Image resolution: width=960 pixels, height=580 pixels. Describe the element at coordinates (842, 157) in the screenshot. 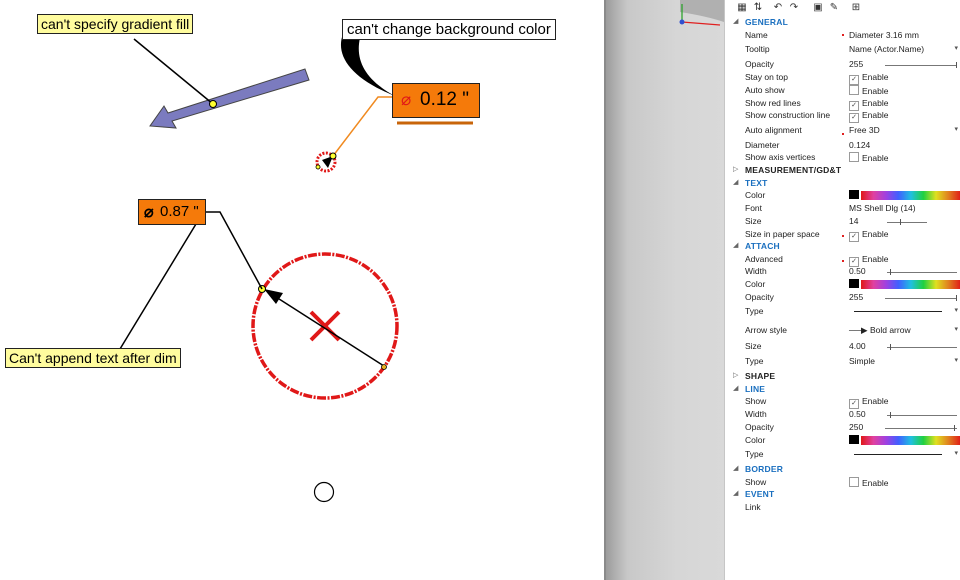

I see `prop-show-axis-vertices: Show axis vertices Enable` at that location.